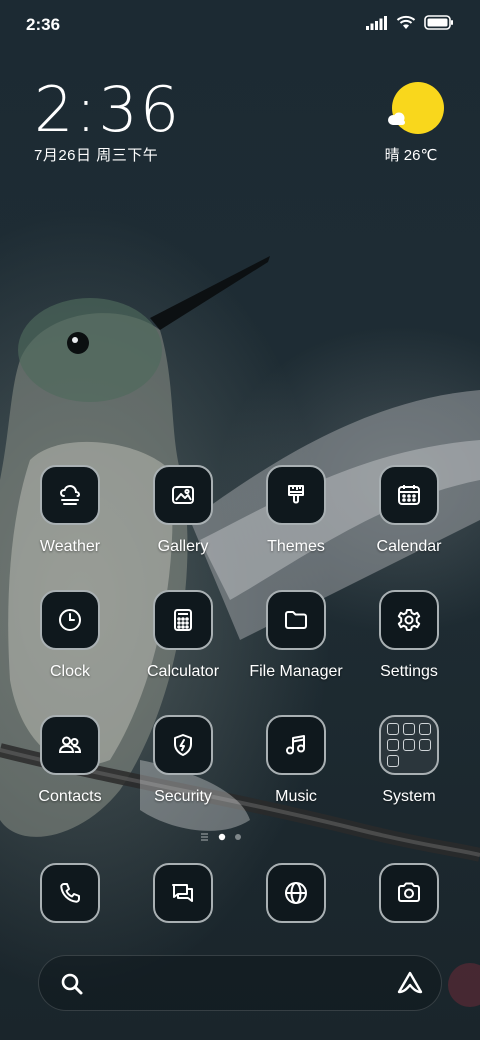 The width and height of the screenshot is (480, 1040). I want to click on app-settings: Settings, so click(409, 635).